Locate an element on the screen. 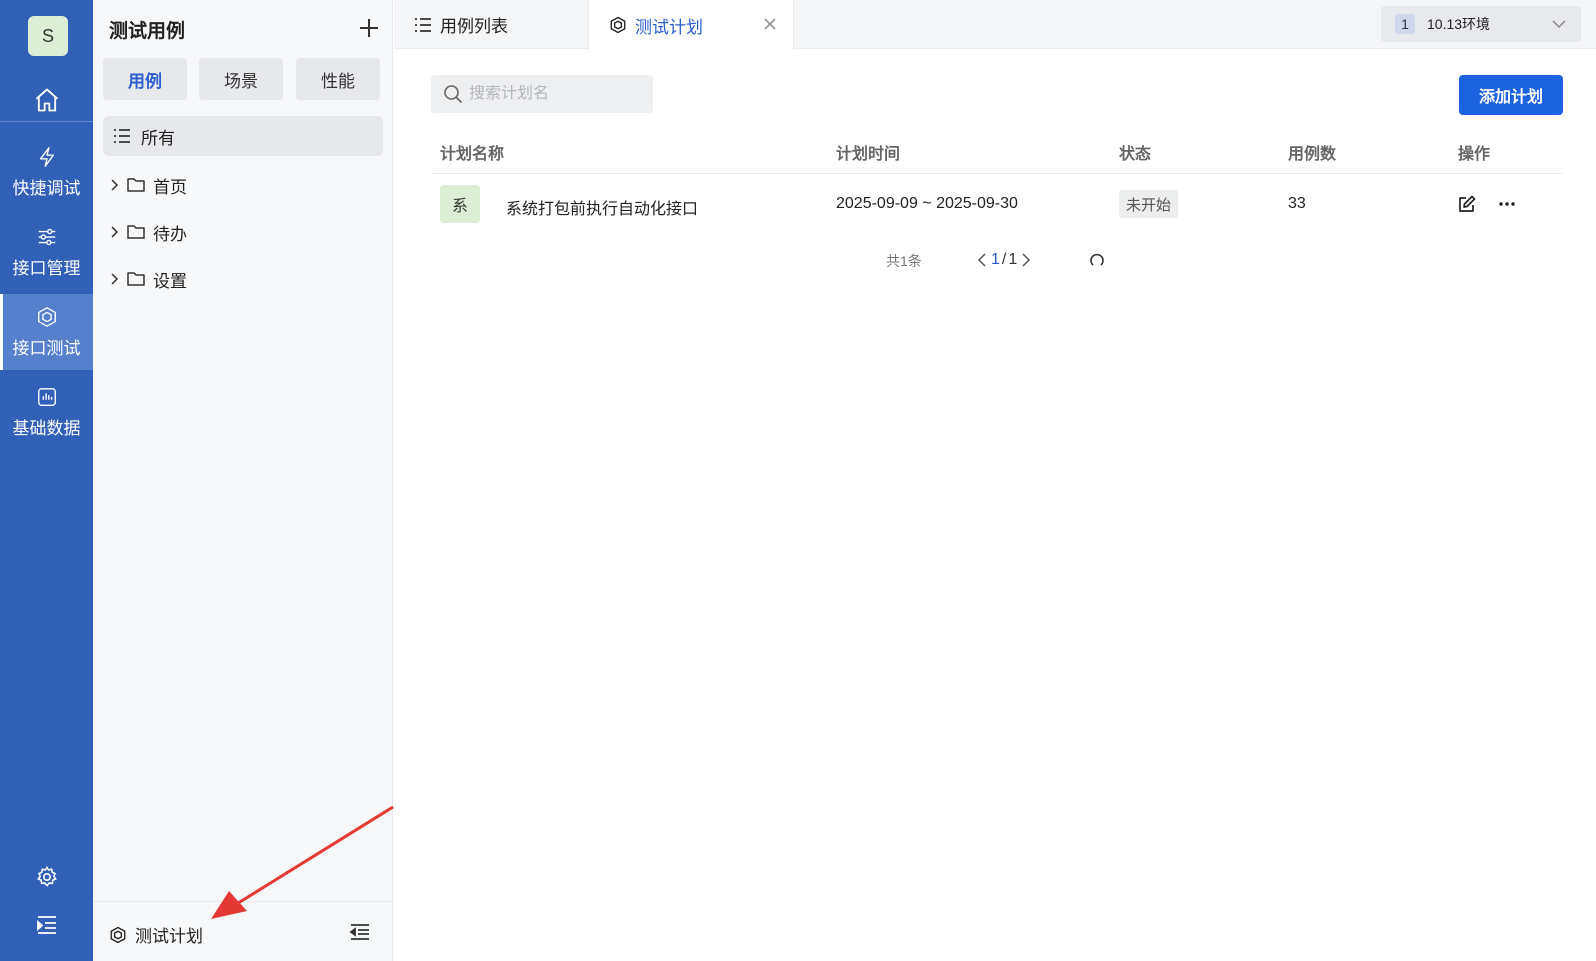  refresh-icon is located at coordinates (1097, 259).